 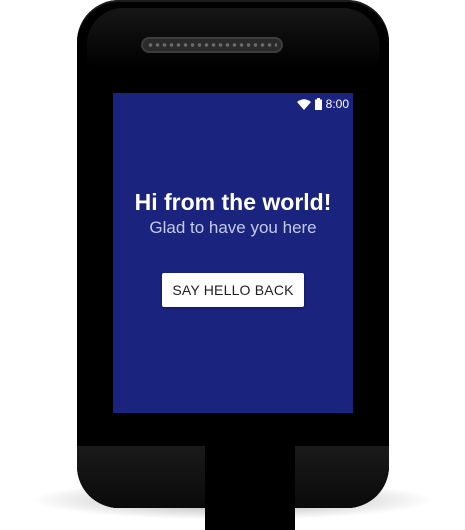 What do you see at coordinates (233, 202) in the screenshot?
I see `page-title: Hi from the world!` at bounding box center [233, 202].